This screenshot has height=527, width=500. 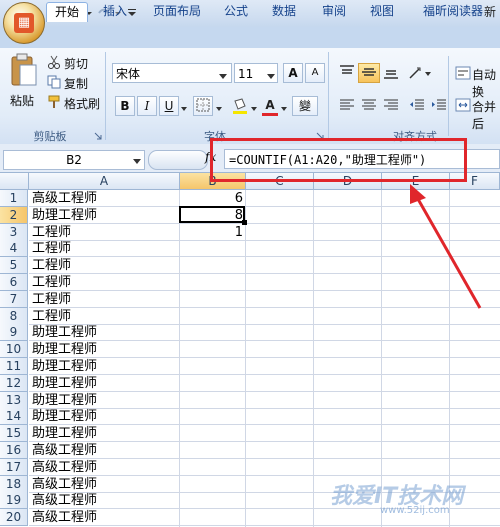 I want to click on decrease-indent-icon, so click(x=417, y=106).